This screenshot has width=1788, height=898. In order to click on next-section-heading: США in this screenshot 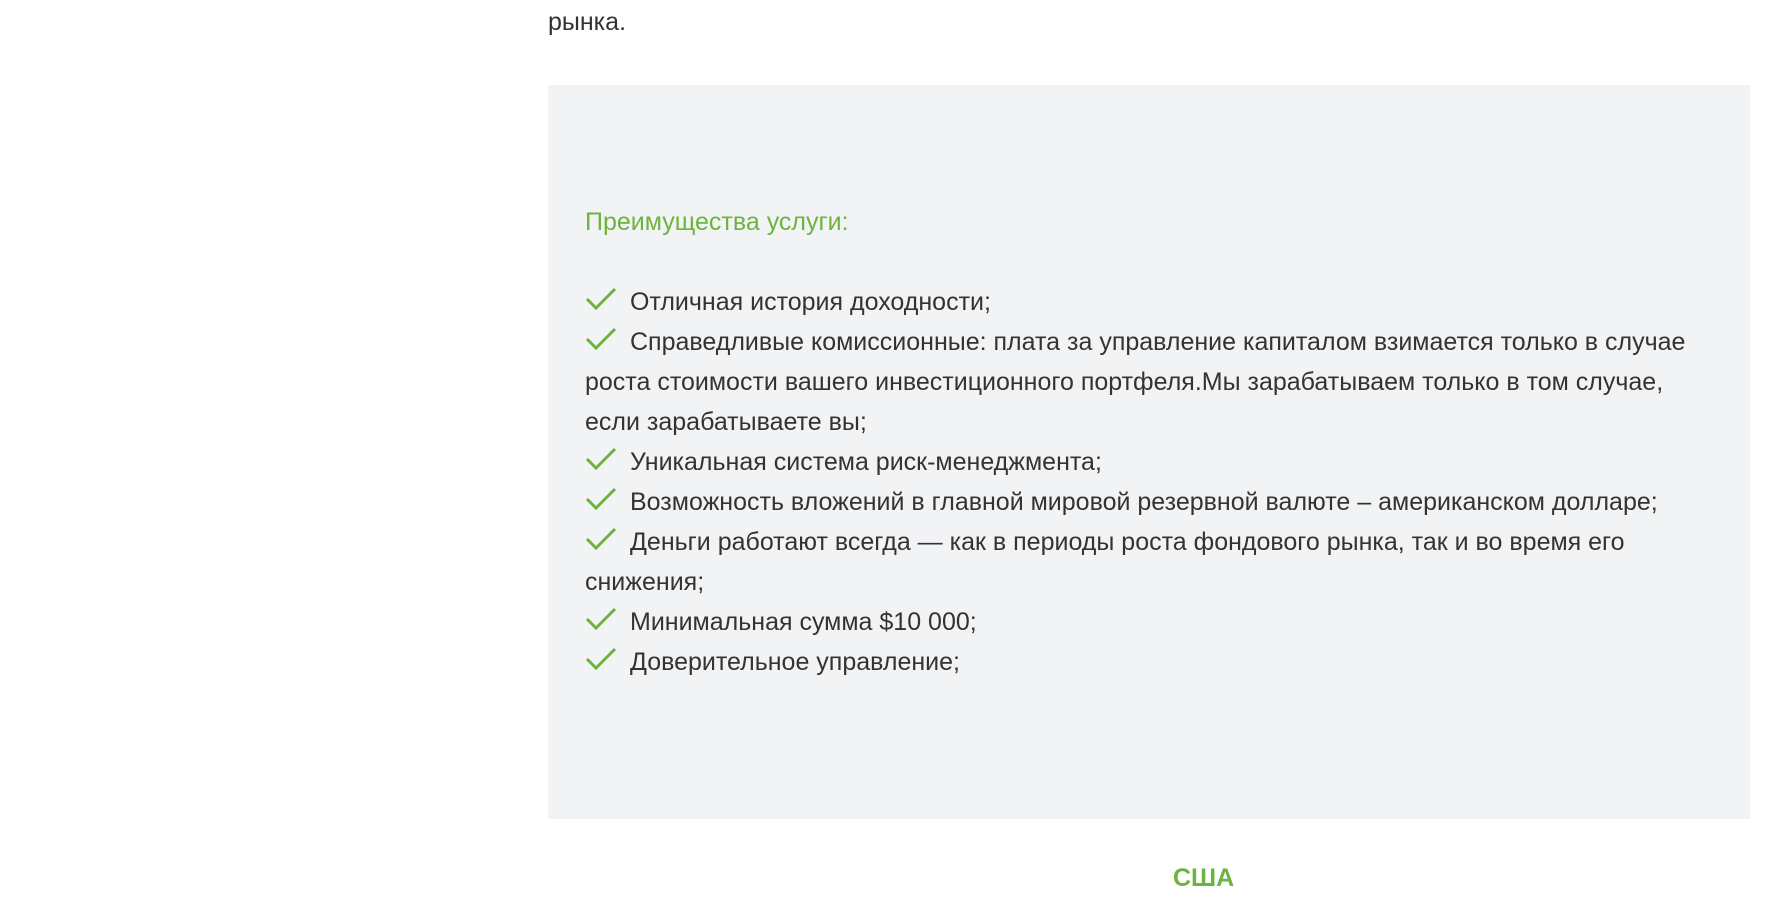, I will do `click(891, 878)`.